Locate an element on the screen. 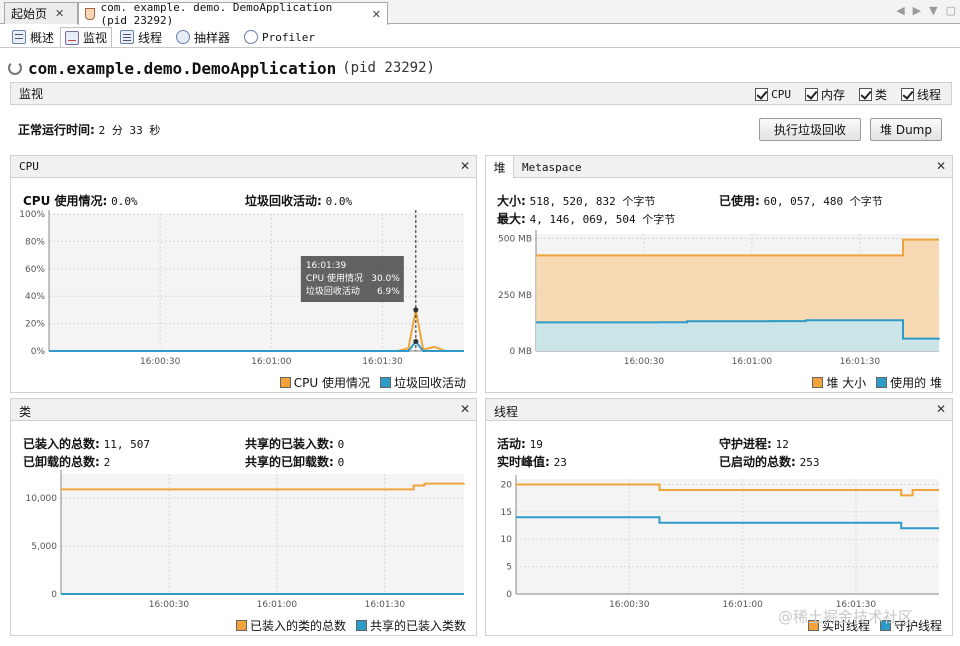 This screenshot has height=646, width=960. series-area is located at coordinates (737, 335).